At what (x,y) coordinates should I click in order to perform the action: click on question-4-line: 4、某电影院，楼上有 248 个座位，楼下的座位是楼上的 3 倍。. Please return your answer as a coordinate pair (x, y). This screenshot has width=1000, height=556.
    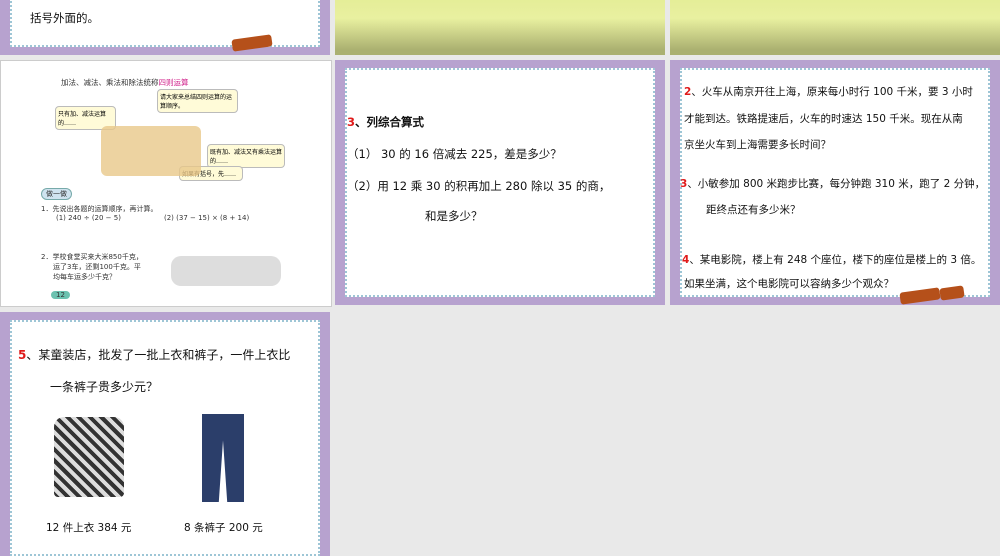
    Looking at the image, I should click on (831, 259).